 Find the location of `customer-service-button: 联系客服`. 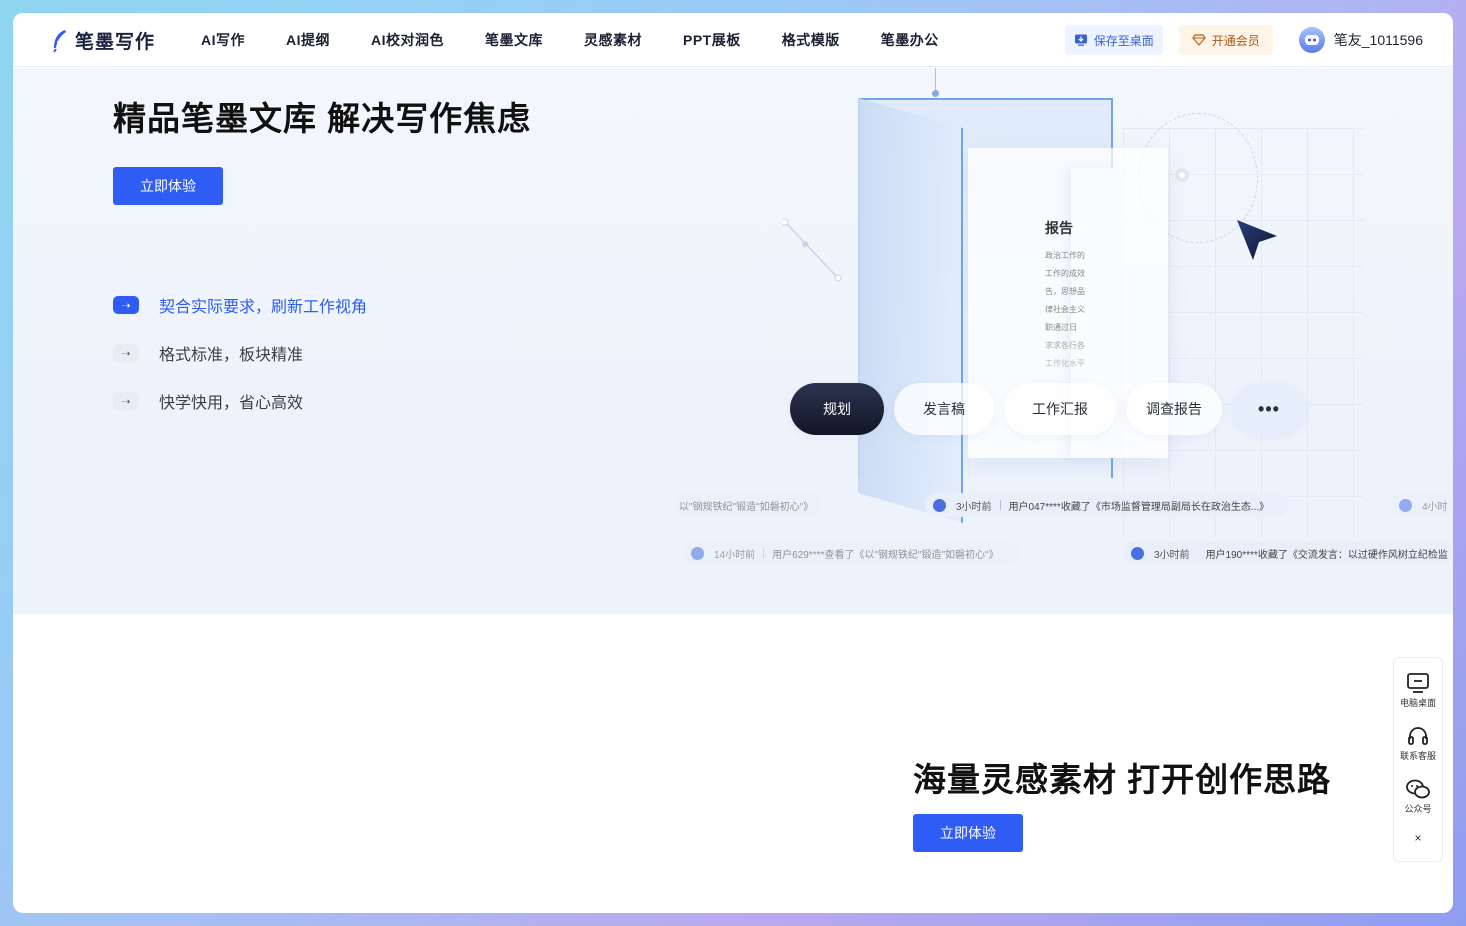

customer-service-button: 联系客服 is located at coordinates (1418, 743).